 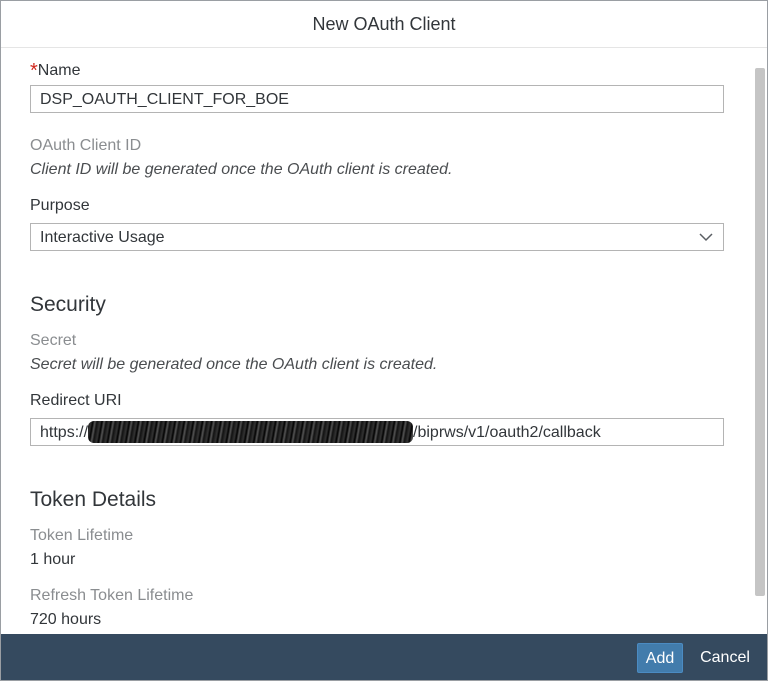 I want to click on redirect-uri-input: https:// /biprws/v1/oauth2/callback, so click(x=377, y=432).